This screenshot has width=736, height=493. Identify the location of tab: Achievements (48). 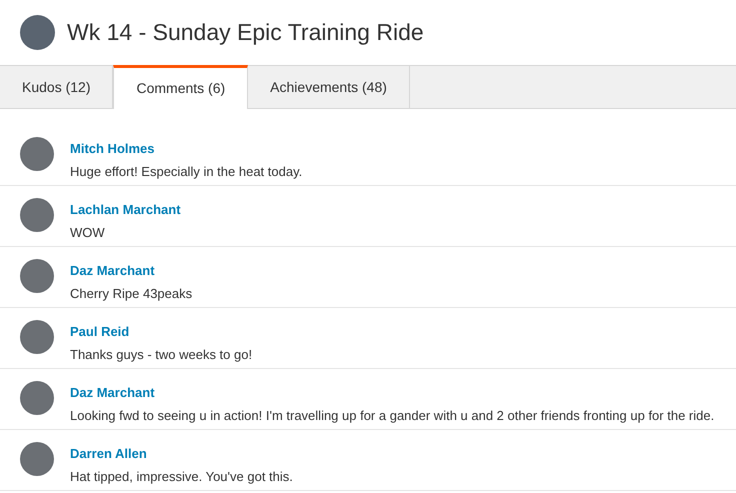
(329, 87).